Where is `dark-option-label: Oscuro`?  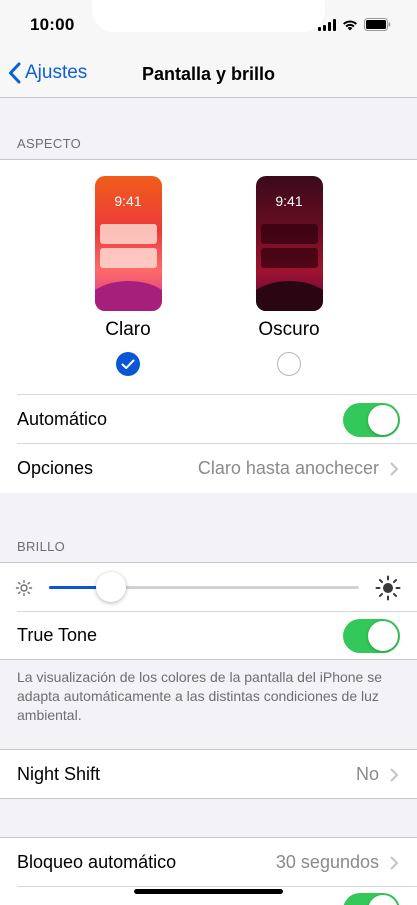 dark-option-label: Oscuro is located at coordinates (289, 329).